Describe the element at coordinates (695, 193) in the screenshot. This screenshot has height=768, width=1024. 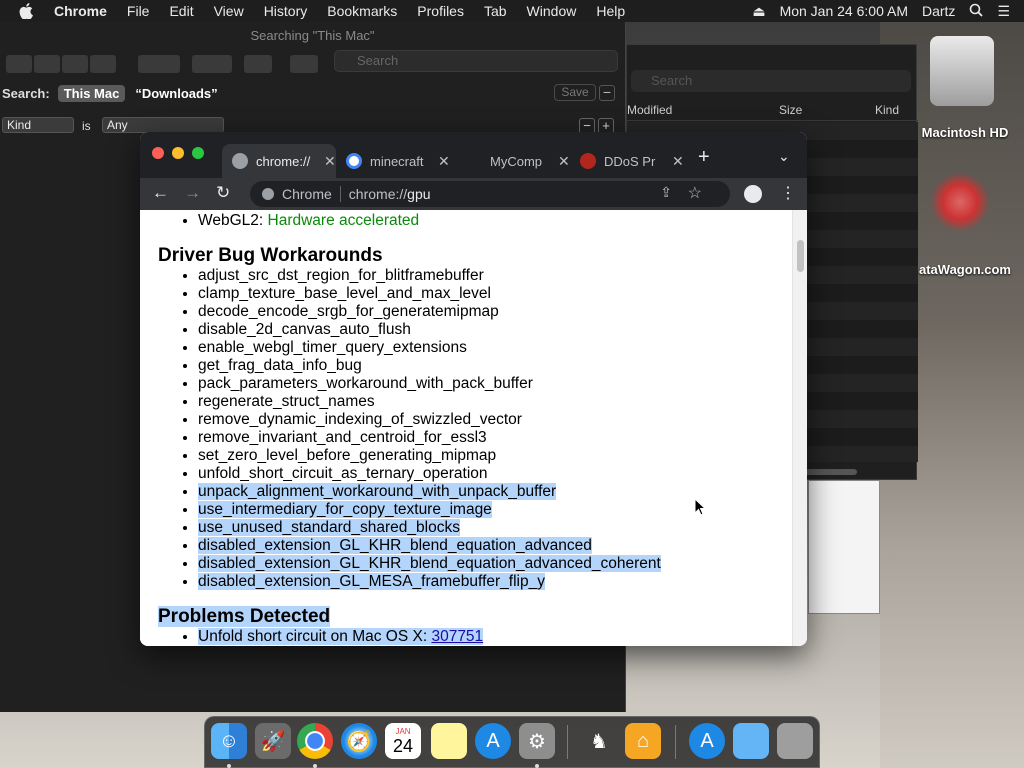
I see `bookmark-star-icon: ☆` at that location.